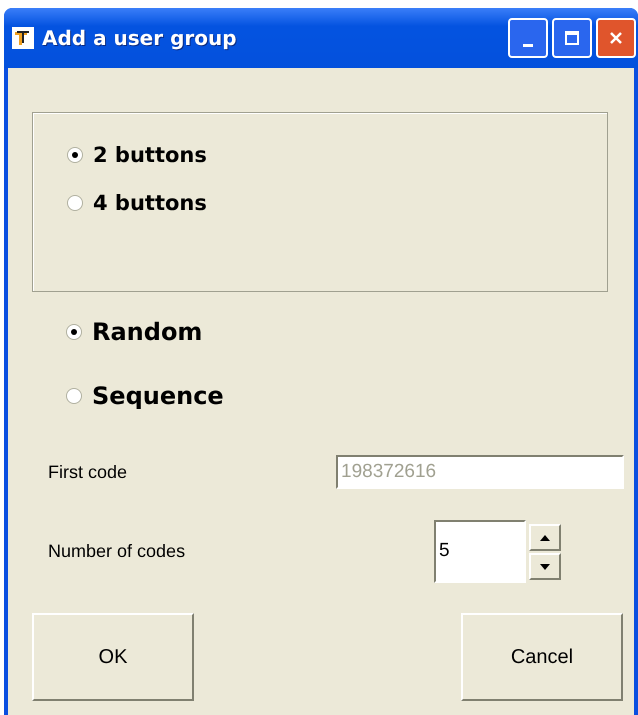  I want to click on close-icon, so click(616, 38).